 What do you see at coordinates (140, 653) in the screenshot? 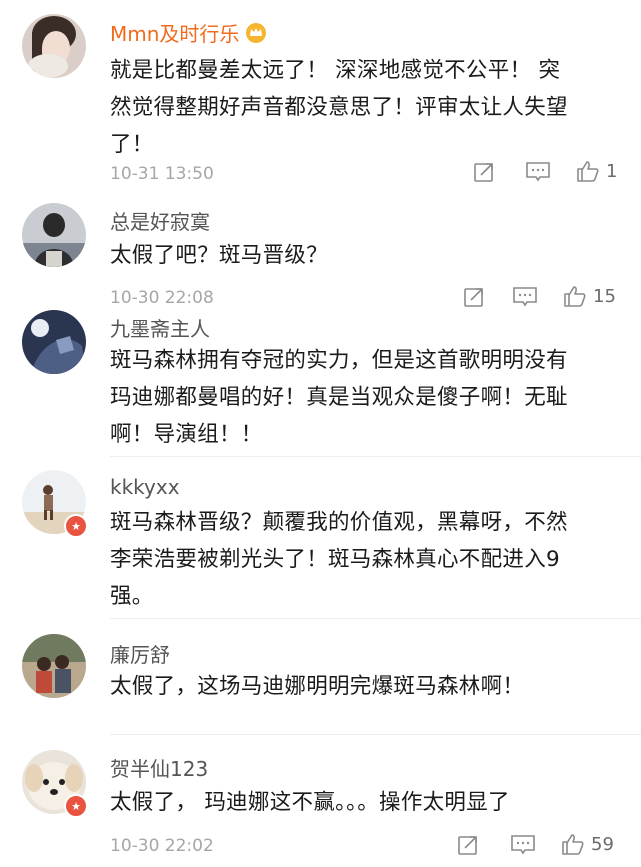
I see `username: 廉厉舒` at bounding box center [140, 653].